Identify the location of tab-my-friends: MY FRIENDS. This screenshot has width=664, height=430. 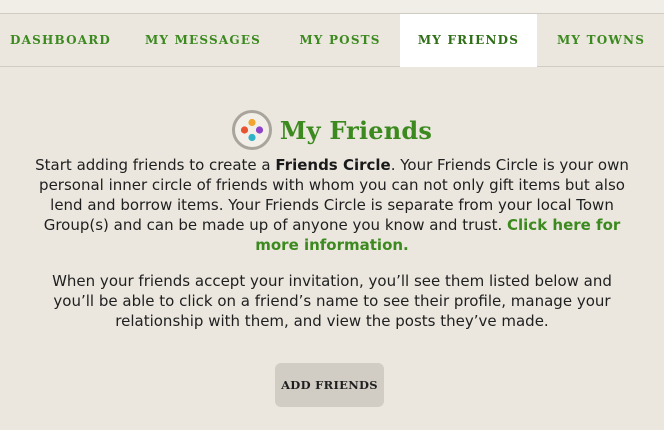
(468, 40).